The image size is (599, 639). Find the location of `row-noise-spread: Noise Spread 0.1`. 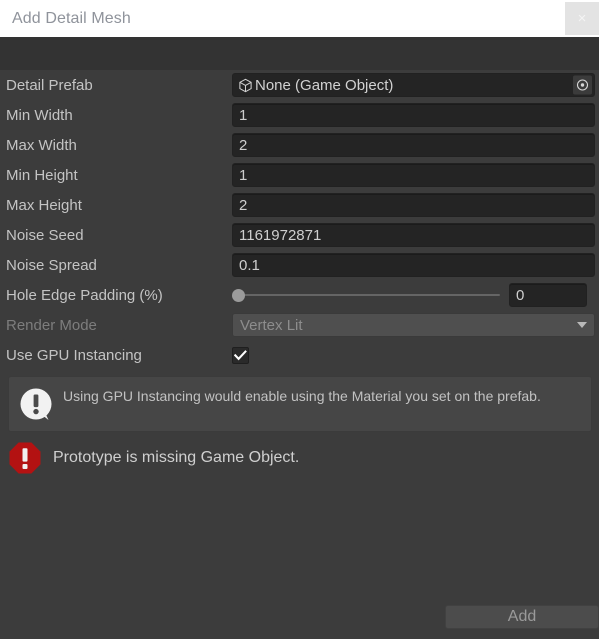

row-noise-spread: Noise Spread 0.1 is located at coordinates (299, 265).